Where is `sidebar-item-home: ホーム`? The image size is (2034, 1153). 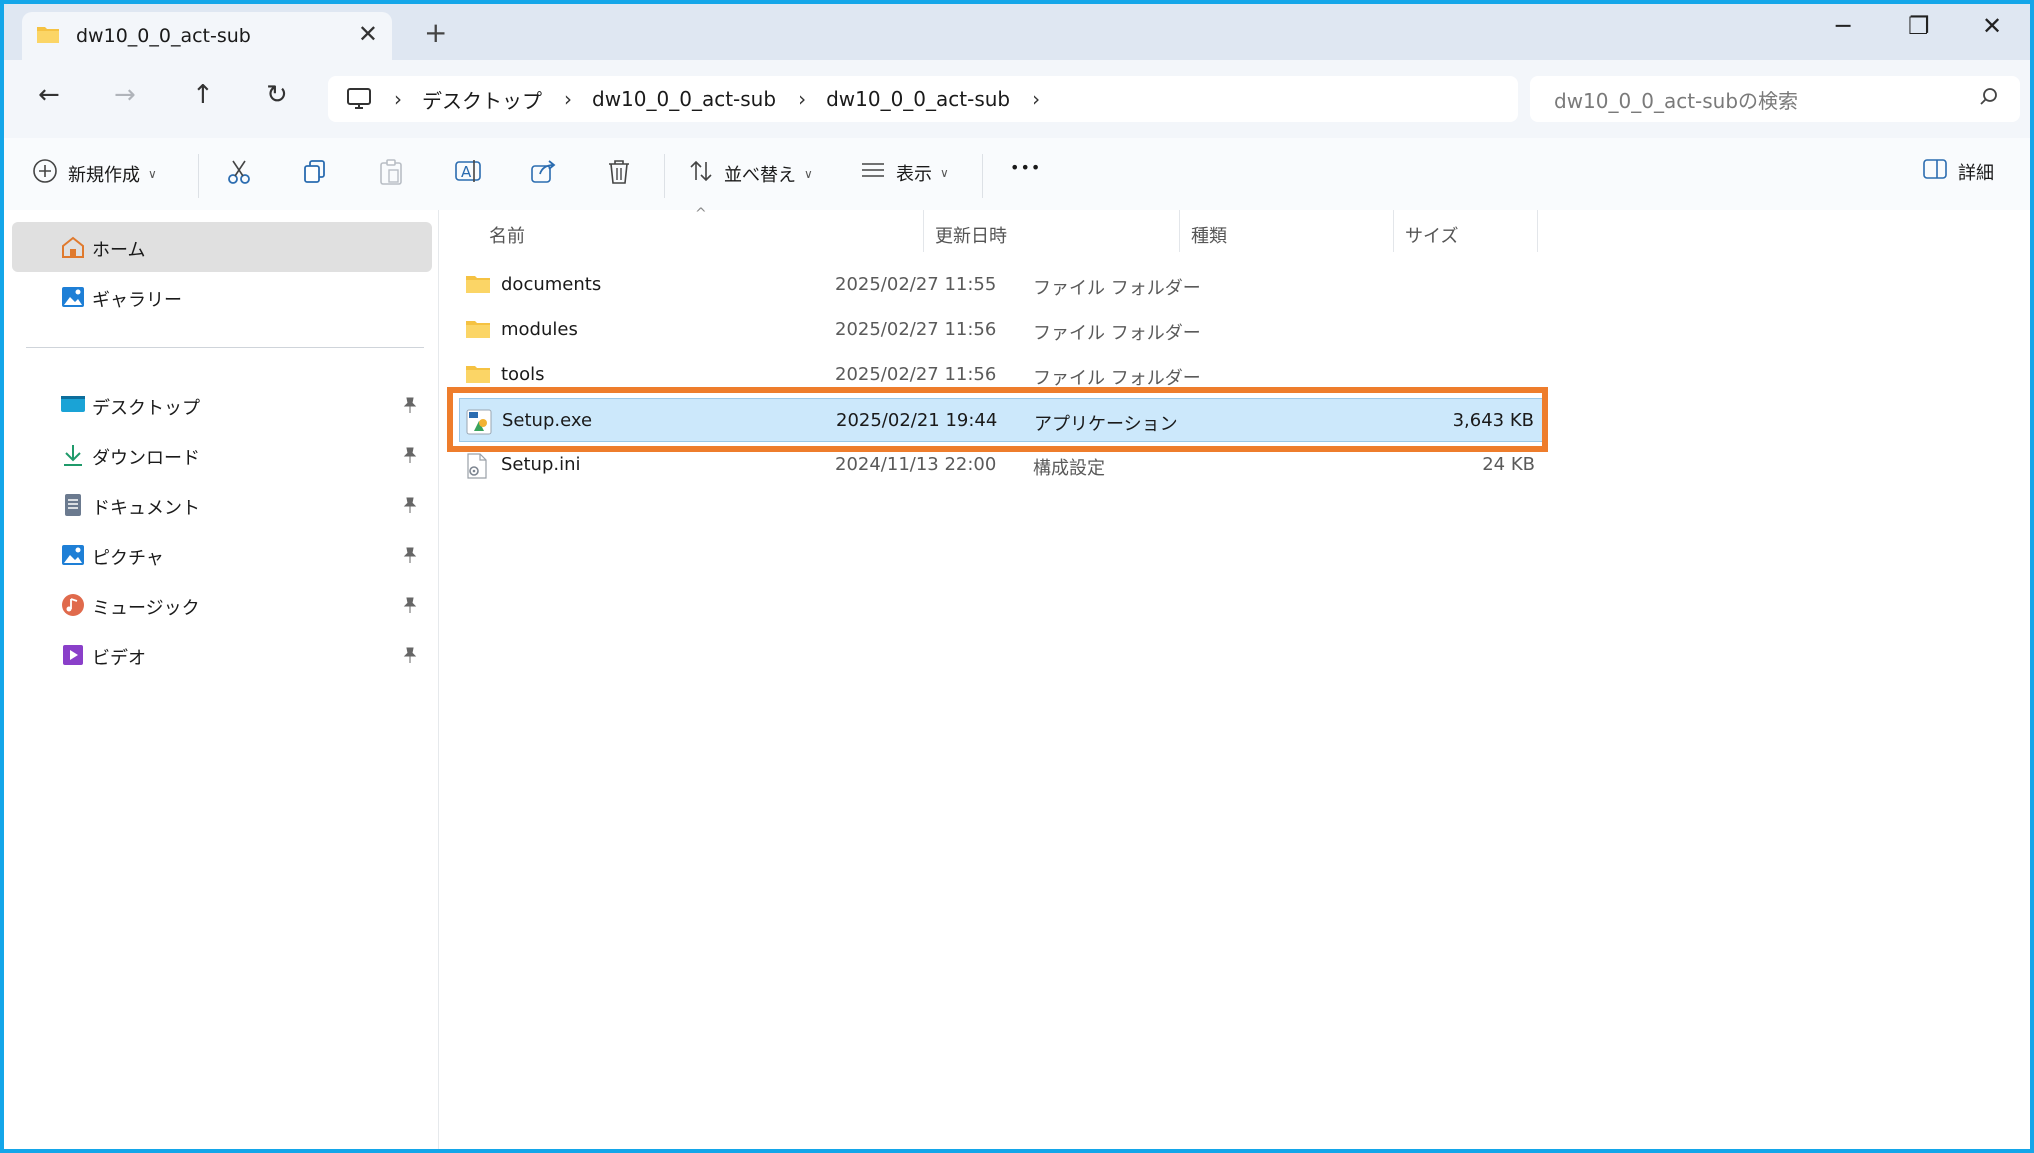 sidebar-item-home: ホーム is located at coordinates (222, 247).